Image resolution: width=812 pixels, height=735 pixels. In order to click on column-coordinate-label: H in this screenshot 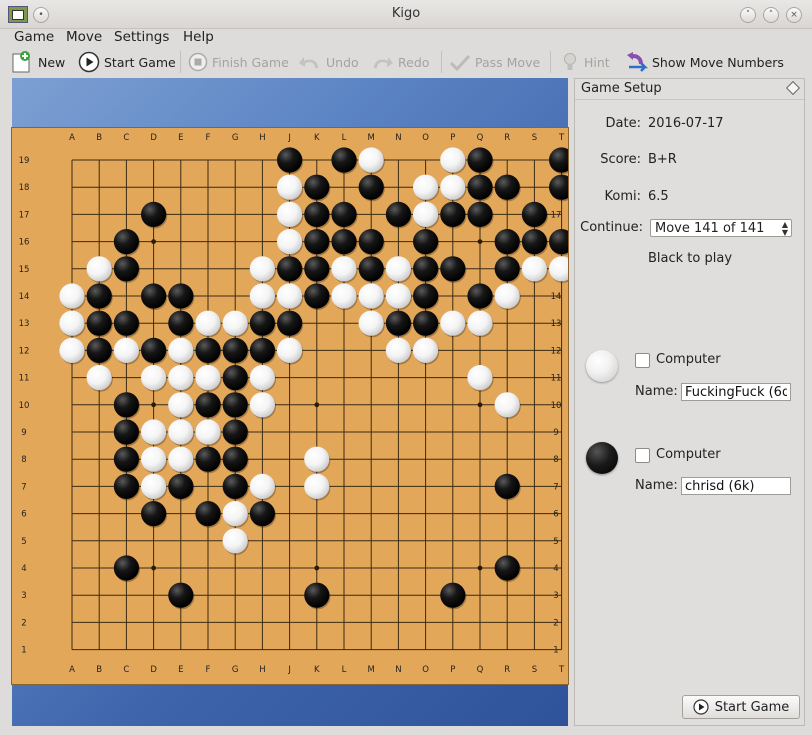, I will do `click(262, 138)`.